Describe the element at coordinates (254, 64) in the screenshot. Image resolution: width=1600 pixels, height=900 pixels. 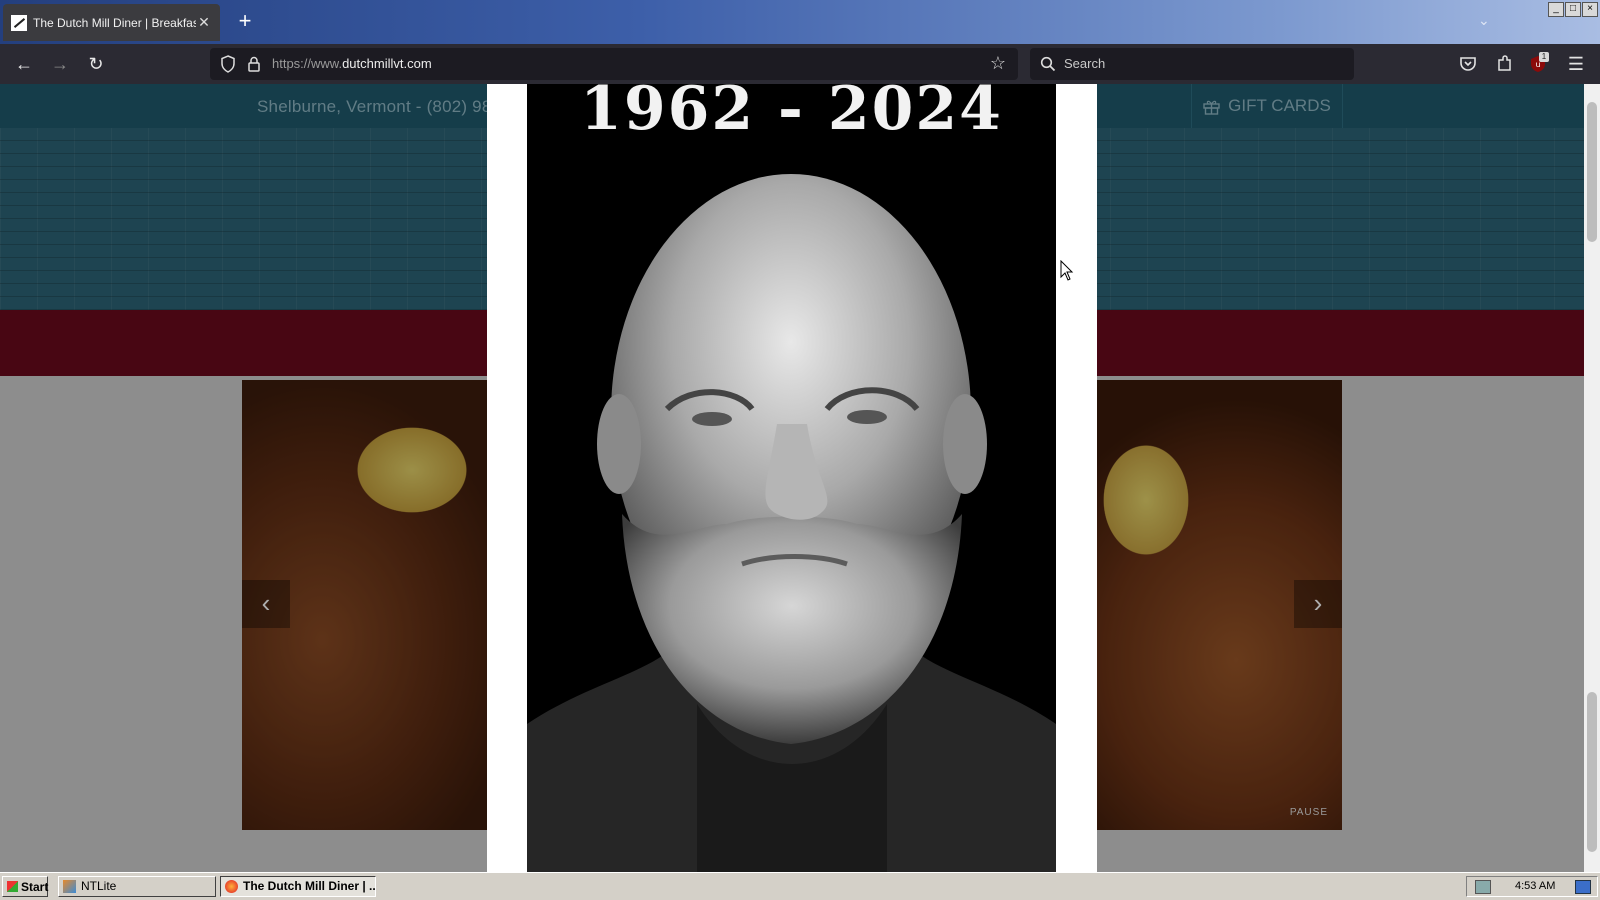
I see `lock-icon` at that location.